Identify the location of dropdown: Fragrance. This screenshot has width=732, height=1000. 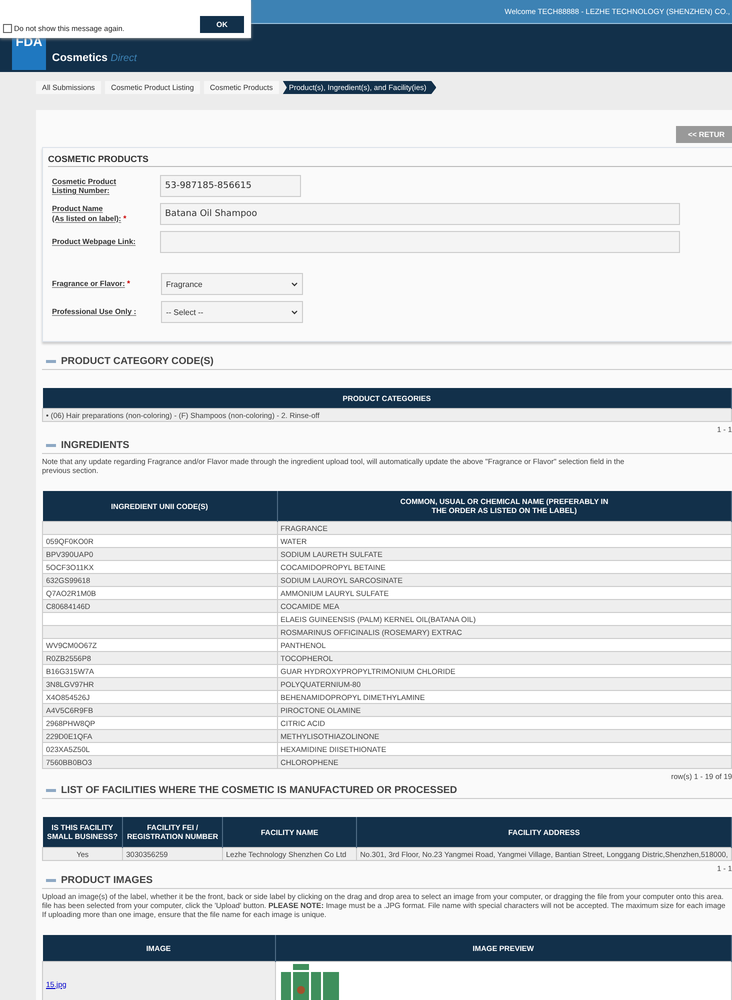
(232, 284).